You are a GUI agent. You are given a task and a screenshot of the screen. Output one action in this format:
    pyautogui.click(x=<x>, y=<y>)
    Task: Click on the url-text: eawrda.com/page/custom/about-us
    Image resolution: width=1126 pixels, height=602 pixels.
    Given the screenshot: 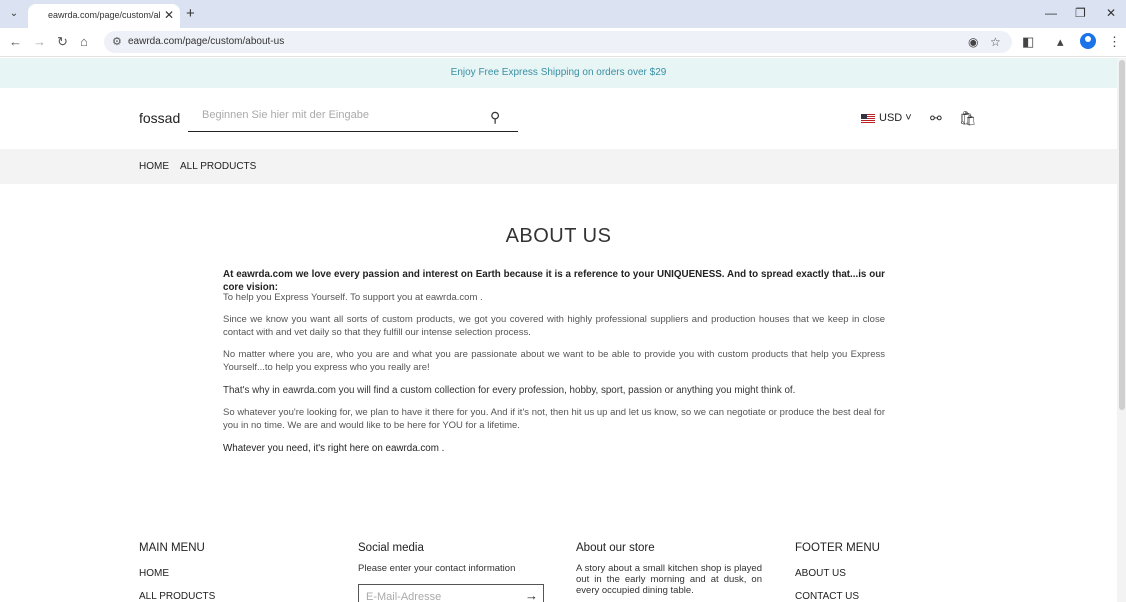 What is the action you would take?
    pyautogui.click(x=206, y=41)
    